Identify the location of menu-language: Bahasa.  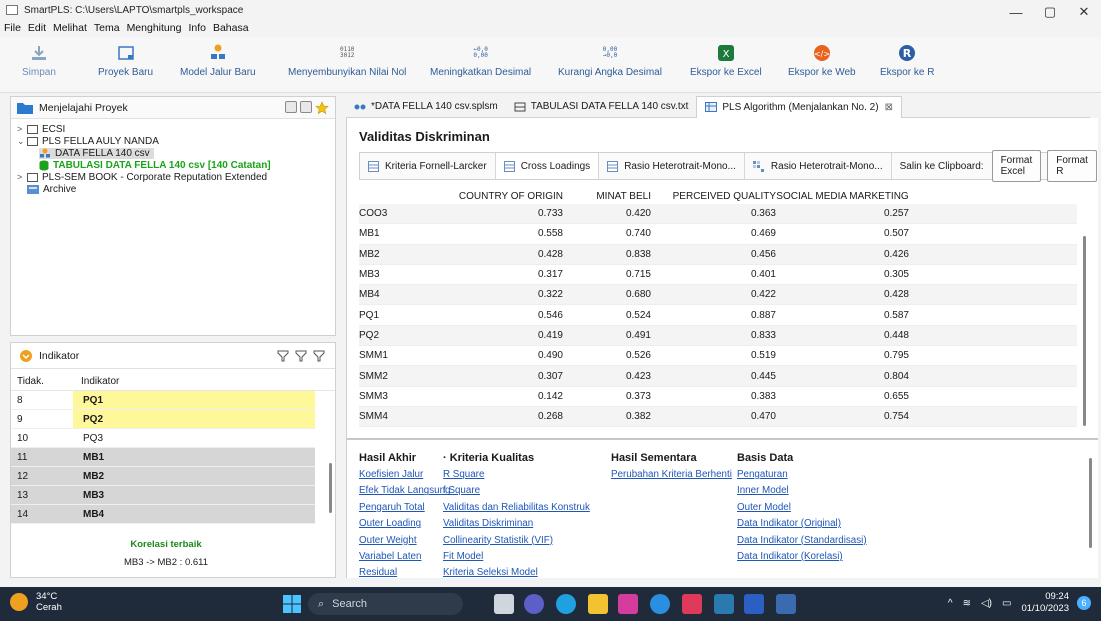
(231, 28).